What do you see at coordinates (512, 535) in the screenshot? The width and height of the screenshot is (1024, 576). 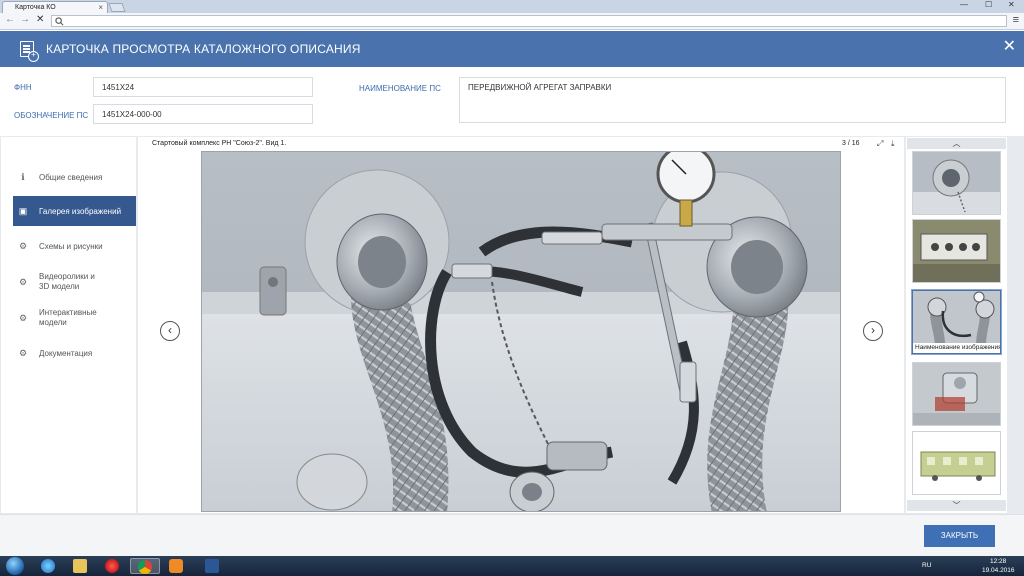 I see `card-footer: ЗАКРЫТЬ` at bounding box center [512, 535].